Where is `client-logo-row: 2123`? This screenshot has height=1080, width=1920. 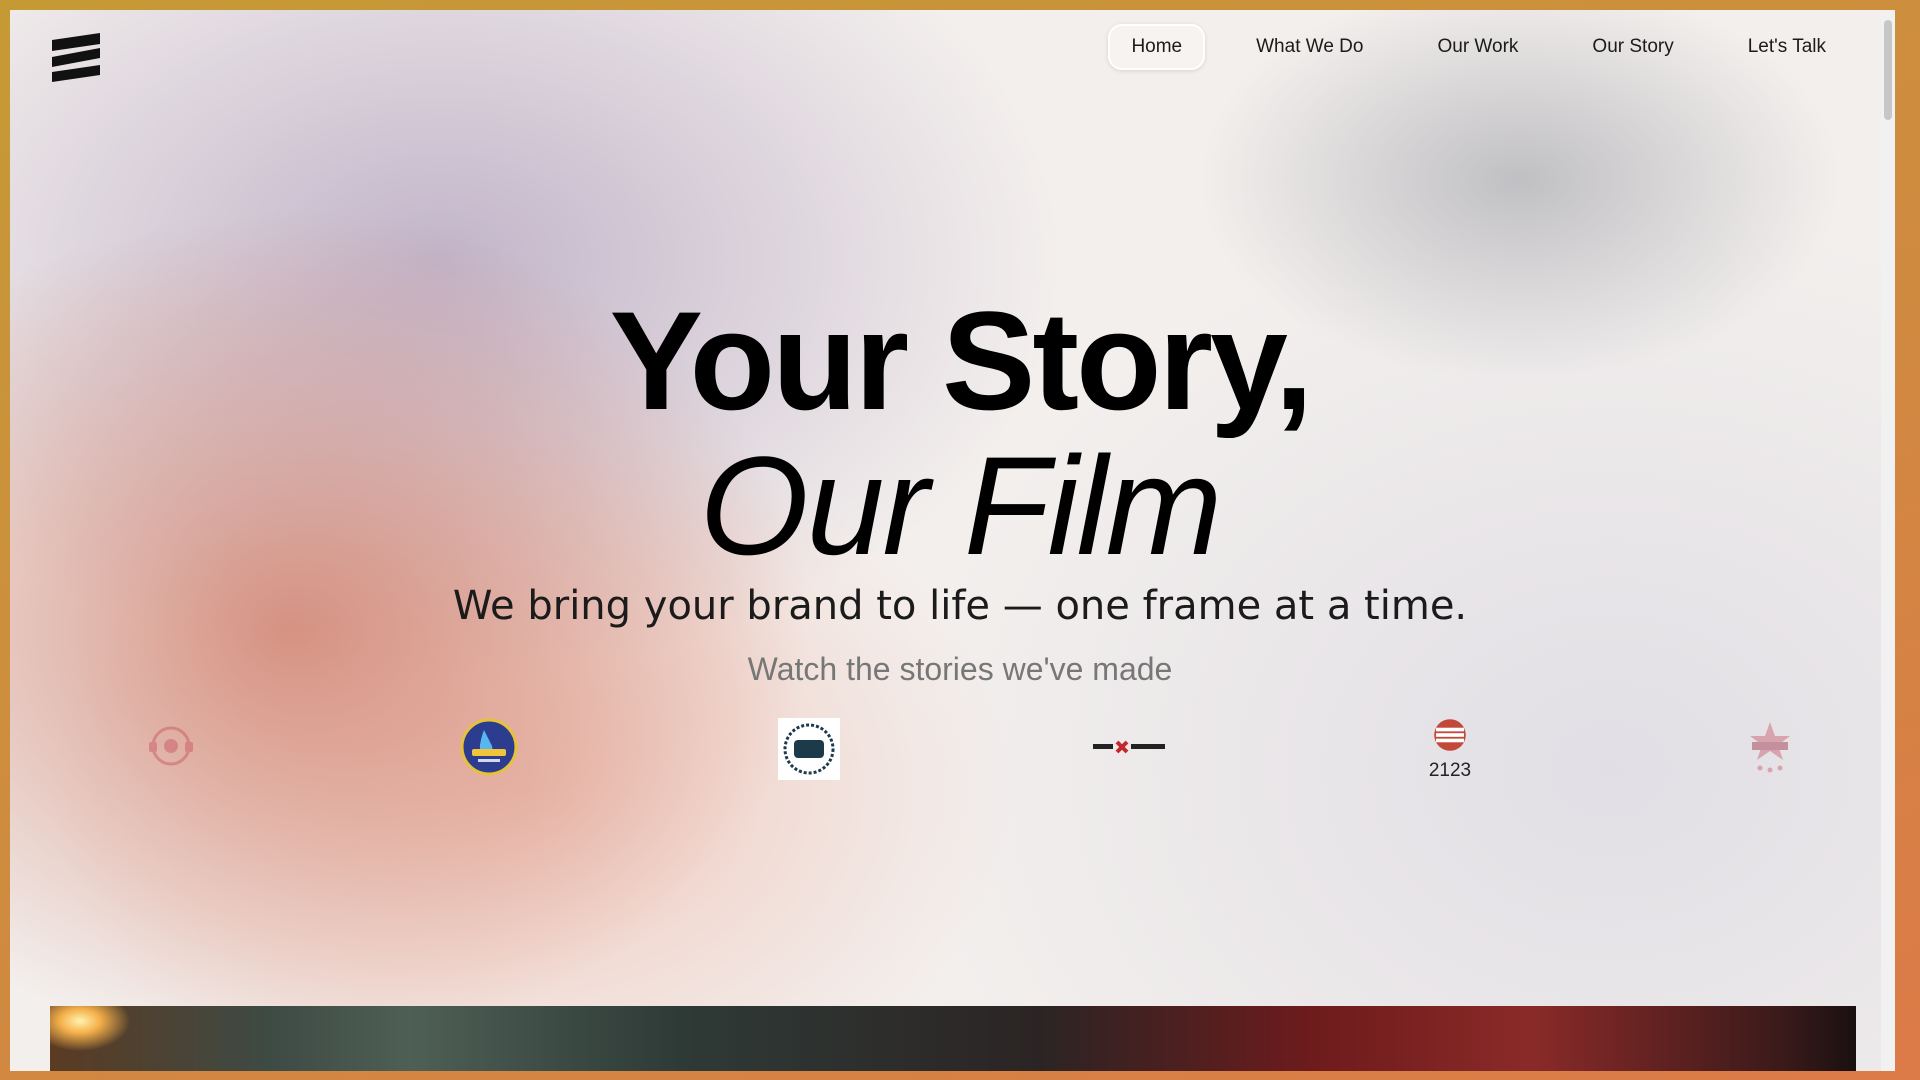 client-logo-row: 2123 is located at coordinates (952, 768).